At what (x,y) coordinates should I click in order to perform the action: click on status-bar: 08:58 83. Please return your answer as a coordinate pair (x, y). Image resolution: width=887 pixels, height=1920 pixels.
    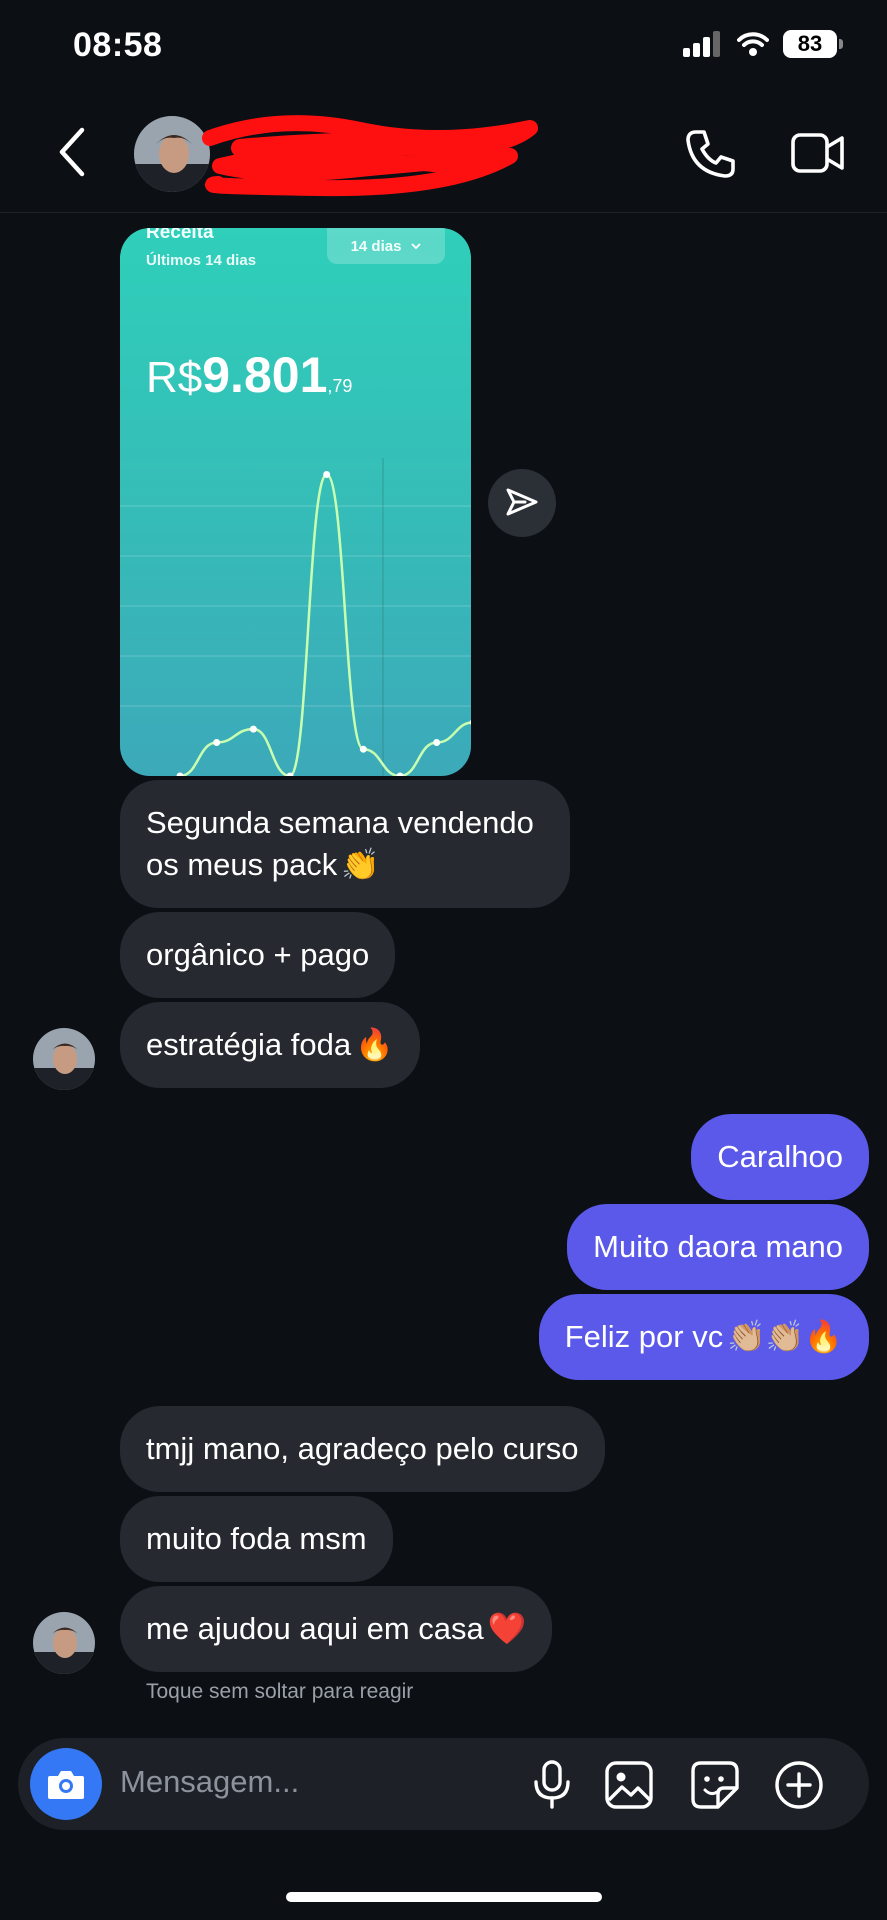
    Looking at the image, I should click on (443, 48).